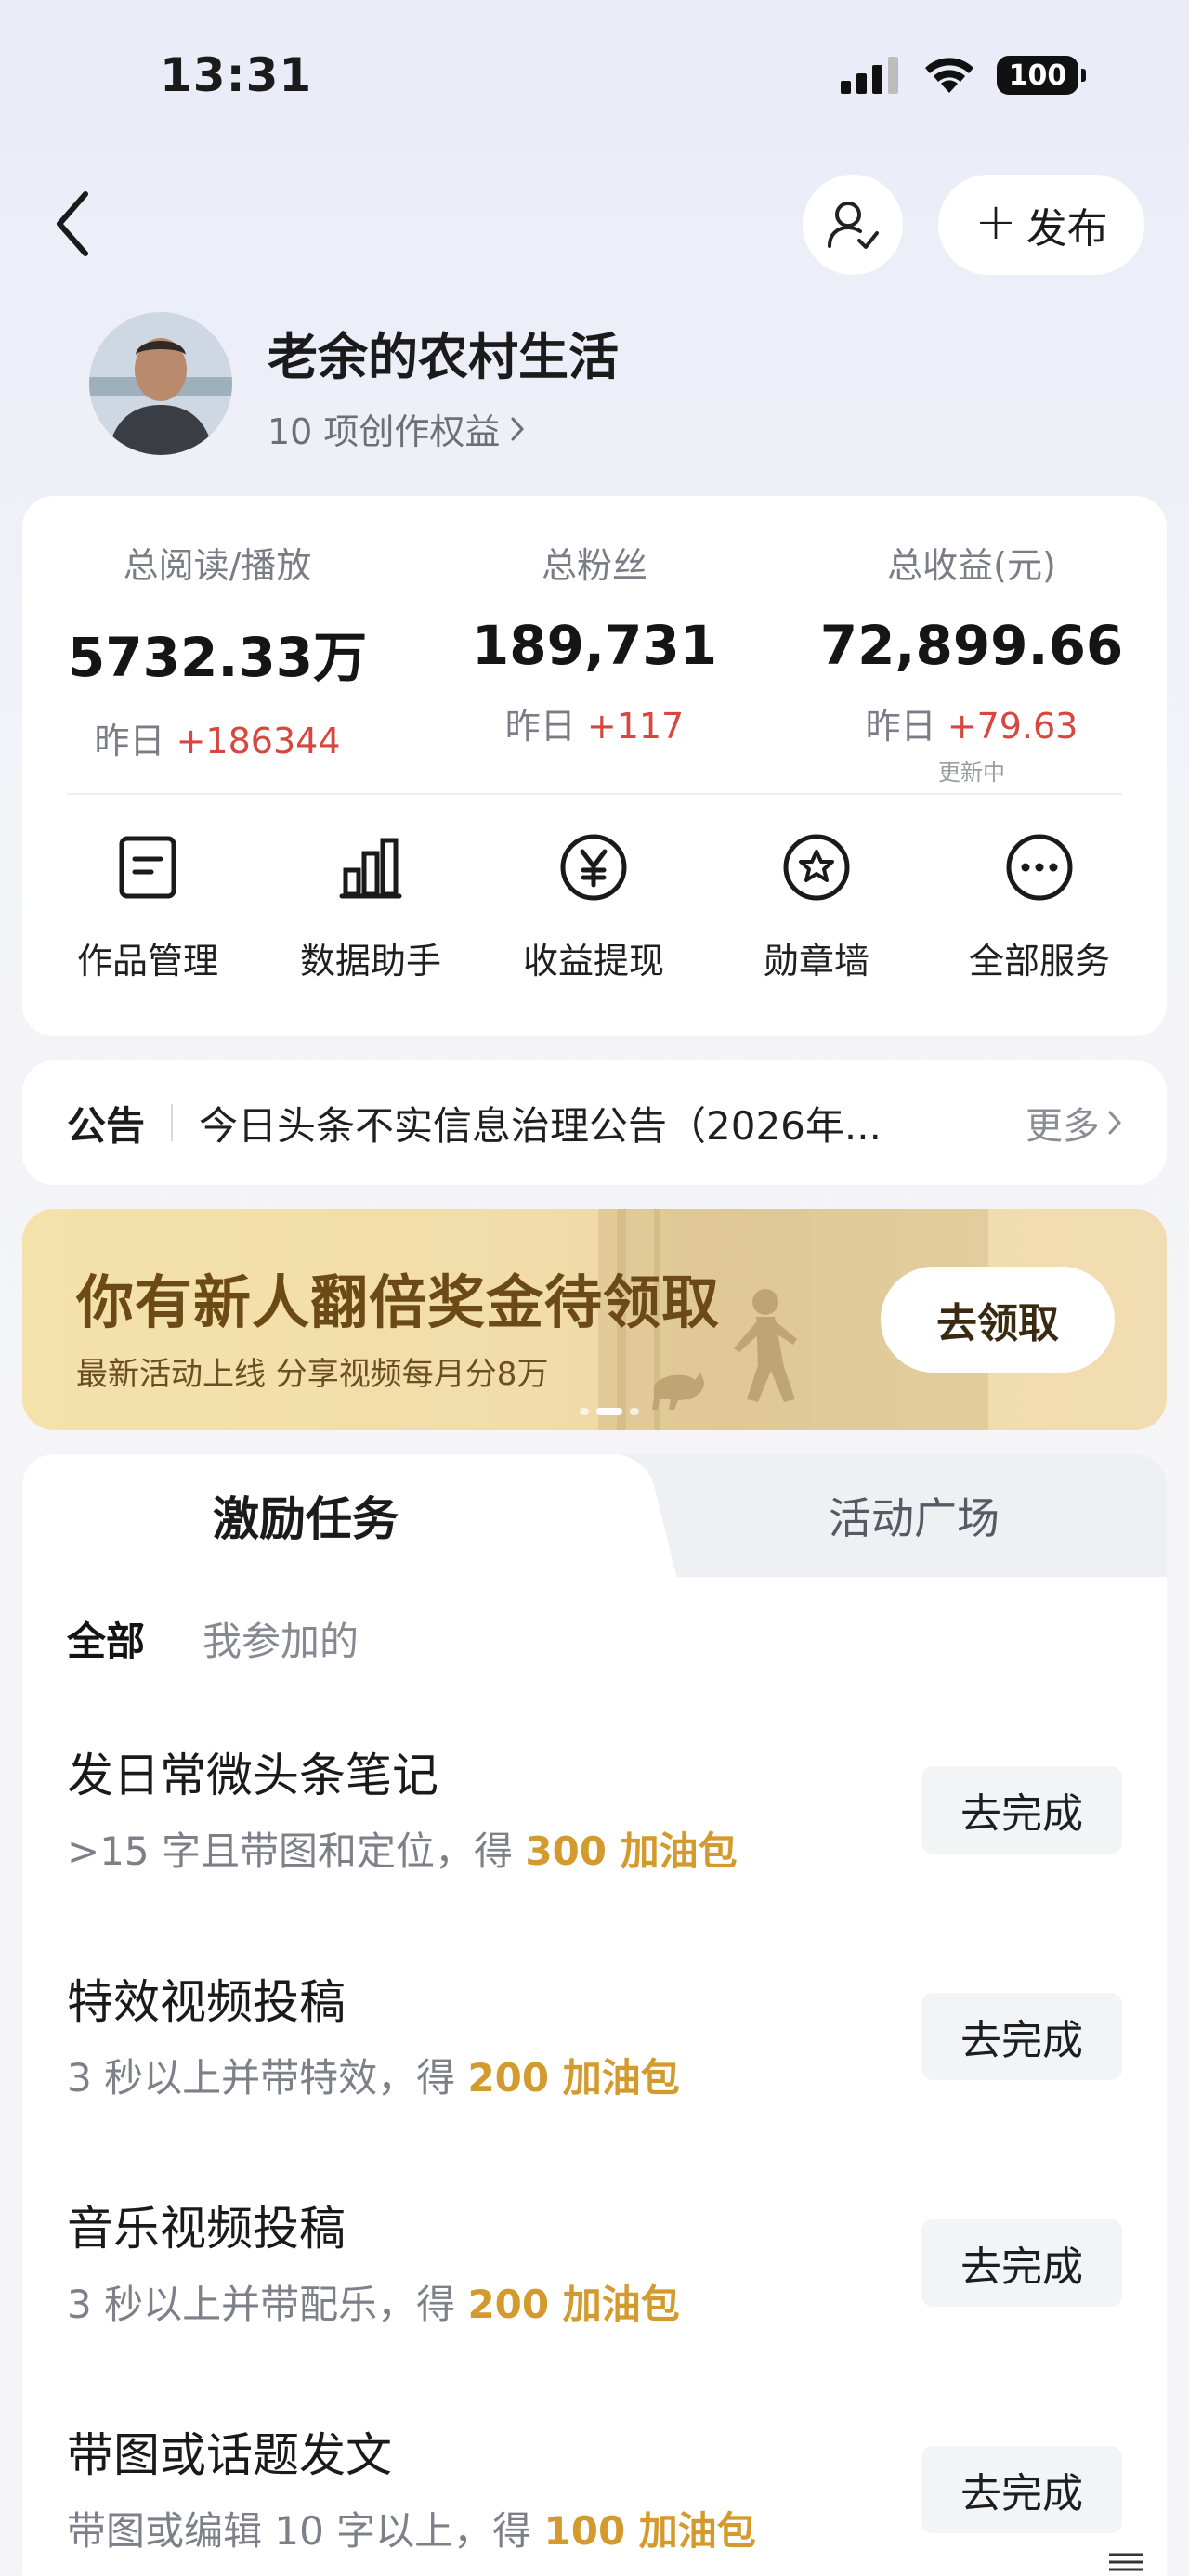 This screenshot has width=1189, height=2576. Describe the element at coordinates (1125, 2562) in the screenshot. I see `list-view-icon` at that location.